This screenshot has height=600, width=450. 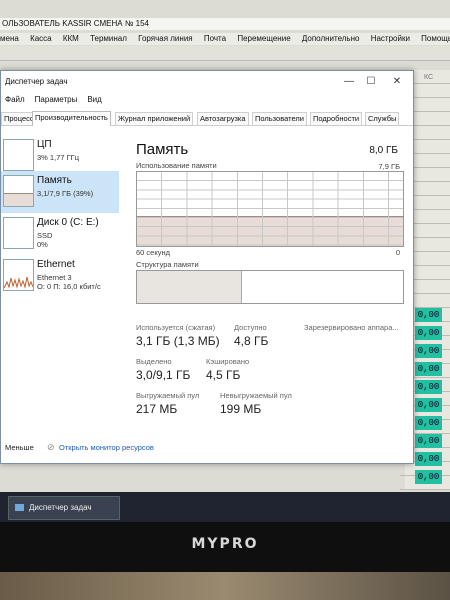 I want to click on sidebar-item-disk: Диск 0 (C: E:) SSD 0%, so click(x=60, y=234).